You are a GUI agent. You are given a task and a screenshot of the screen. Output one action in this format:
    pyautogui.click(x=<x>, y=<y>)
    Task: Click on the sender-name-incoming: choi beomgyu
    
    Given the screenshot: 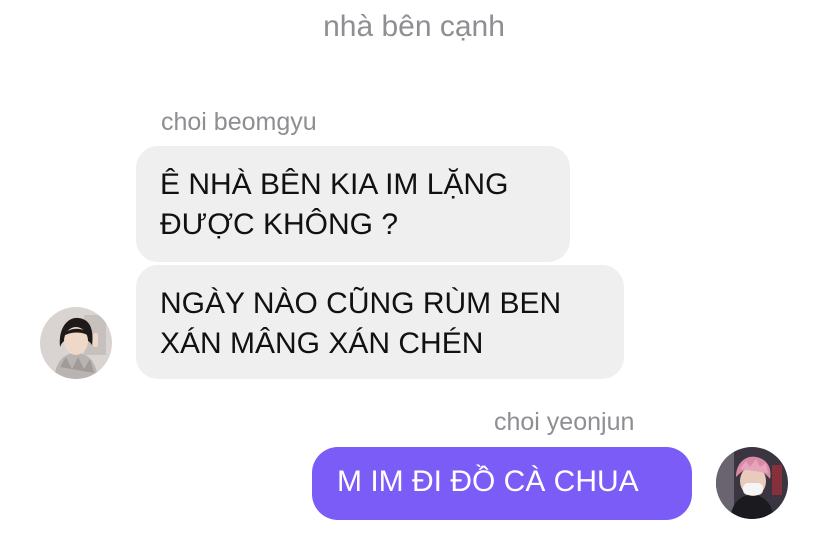 What is the action you would take?
    pyautogui.click(x=239, y=122)
    